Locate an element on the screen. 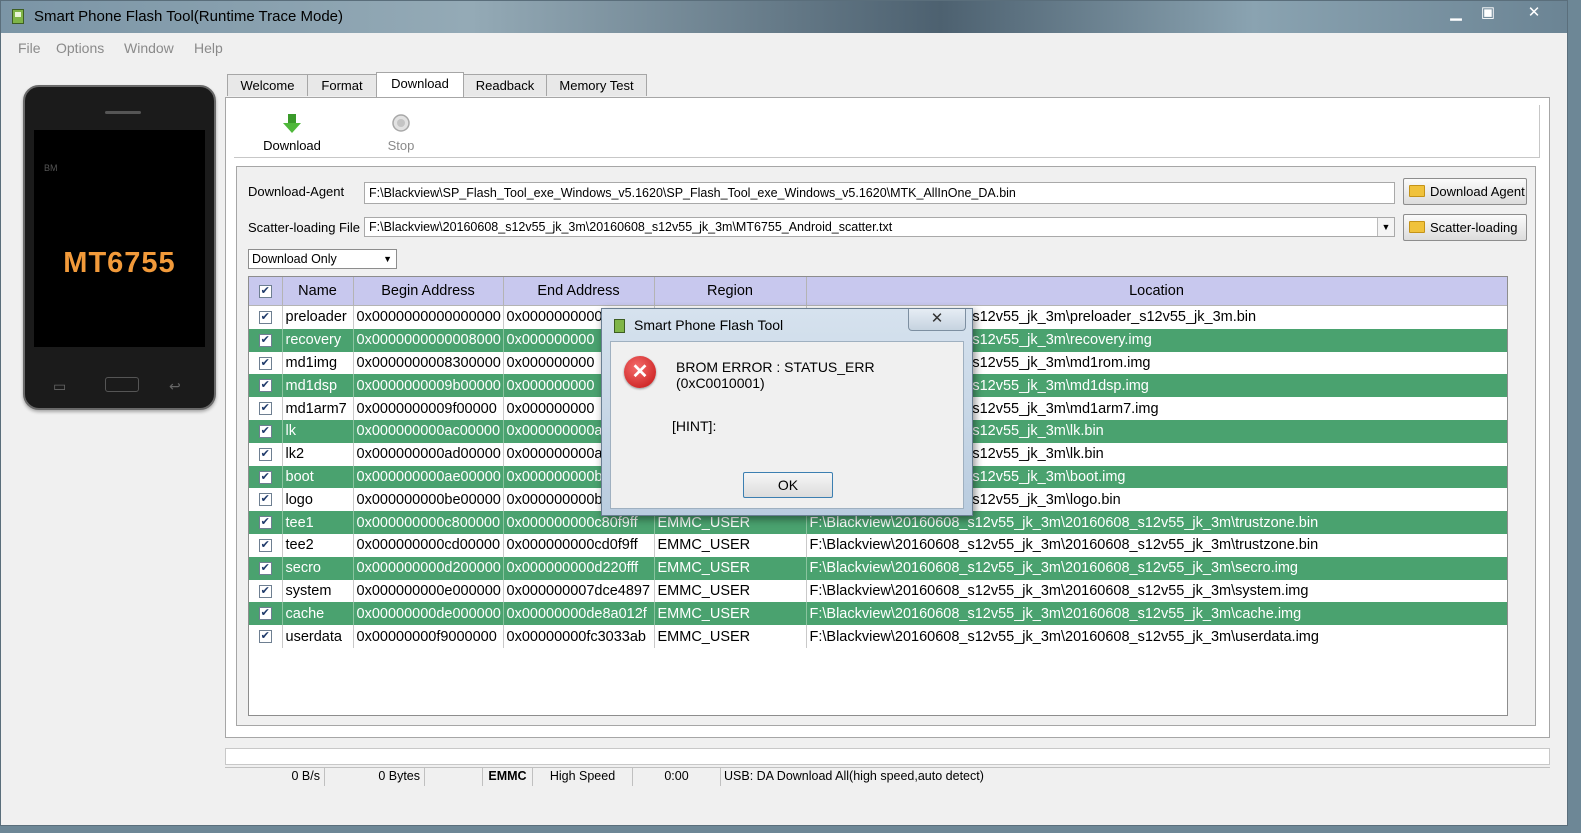 Image resolution: width=1581 pixels, height=833 pixels. download-mode-select: Download Only ▼ is located at coordinates (322, 259).